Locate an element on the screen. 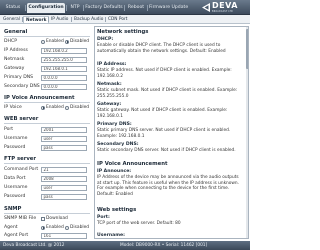 This screenshot has width=320, height=250. primary-dns-label: Primary DNS is located at coordinates (19, 77).